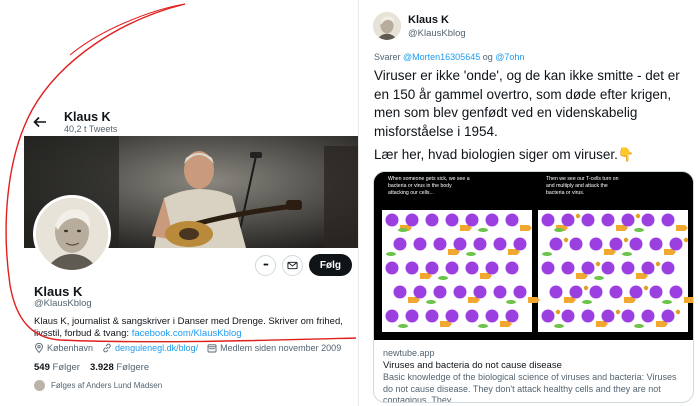 The image size is (700, 406). What do you see at coordinates (409, 353) in the screenshot?
I see `card-domain: newtube.app` at bounding box center [409, 353].